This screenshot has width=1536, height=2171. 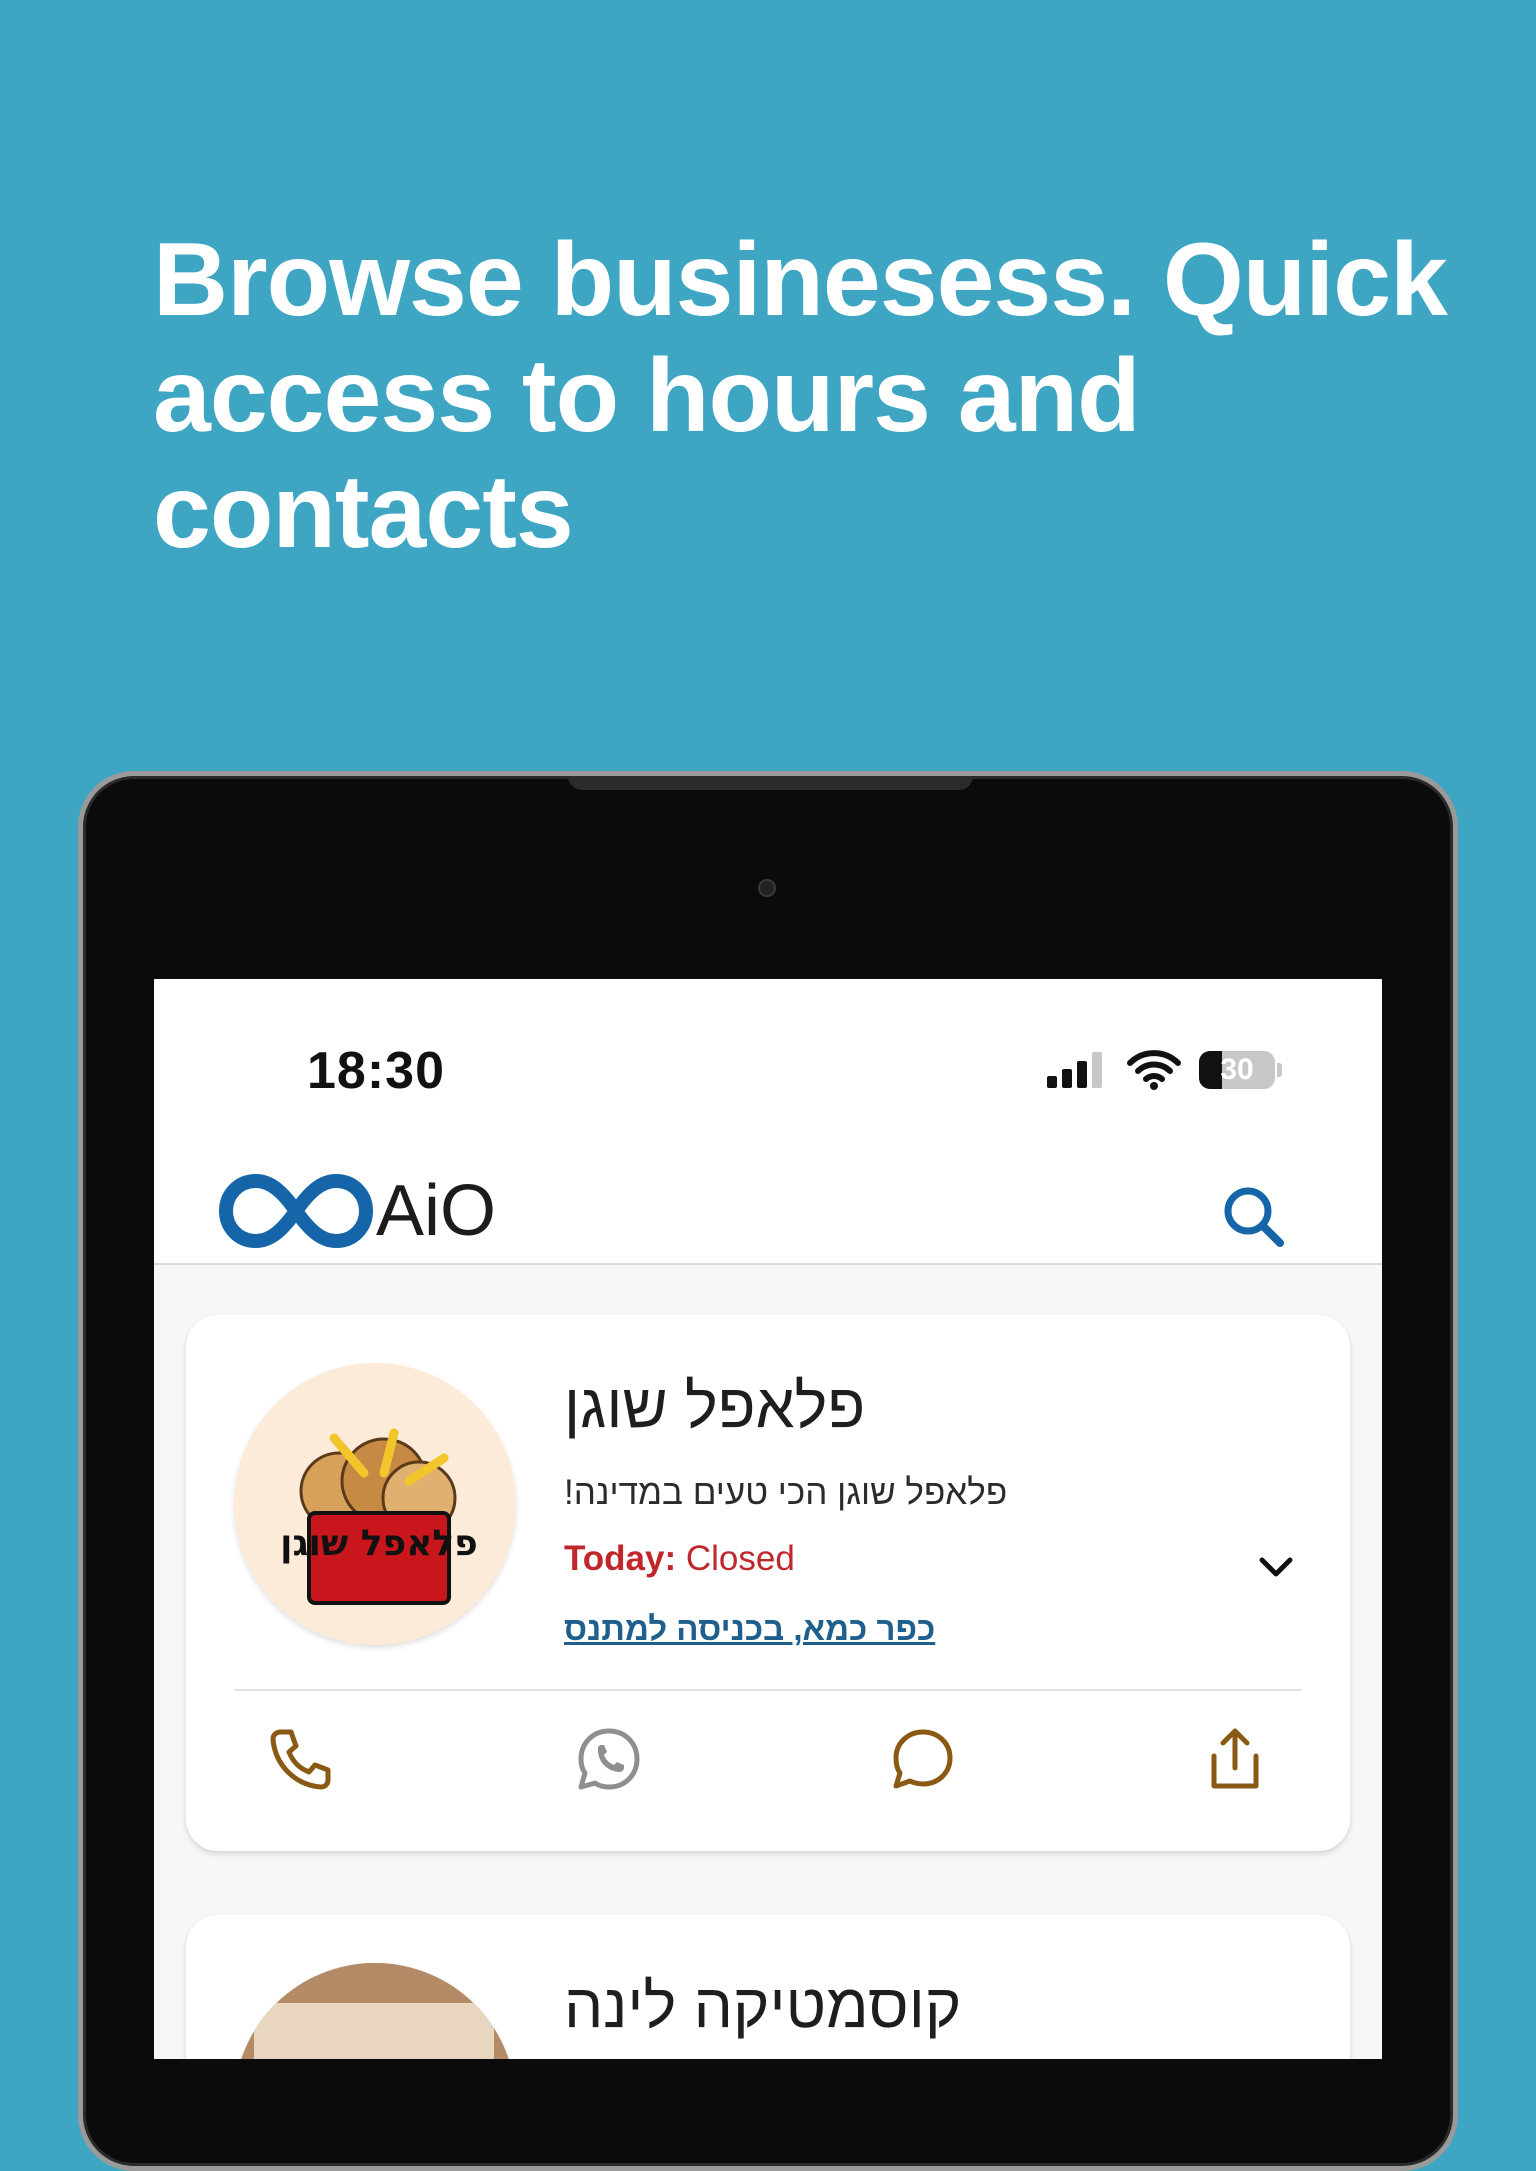 What do you see at coordinates (1154, 1070) in the screenshot?
I see `wifi-icon` at bounding box center [1154, 1070].